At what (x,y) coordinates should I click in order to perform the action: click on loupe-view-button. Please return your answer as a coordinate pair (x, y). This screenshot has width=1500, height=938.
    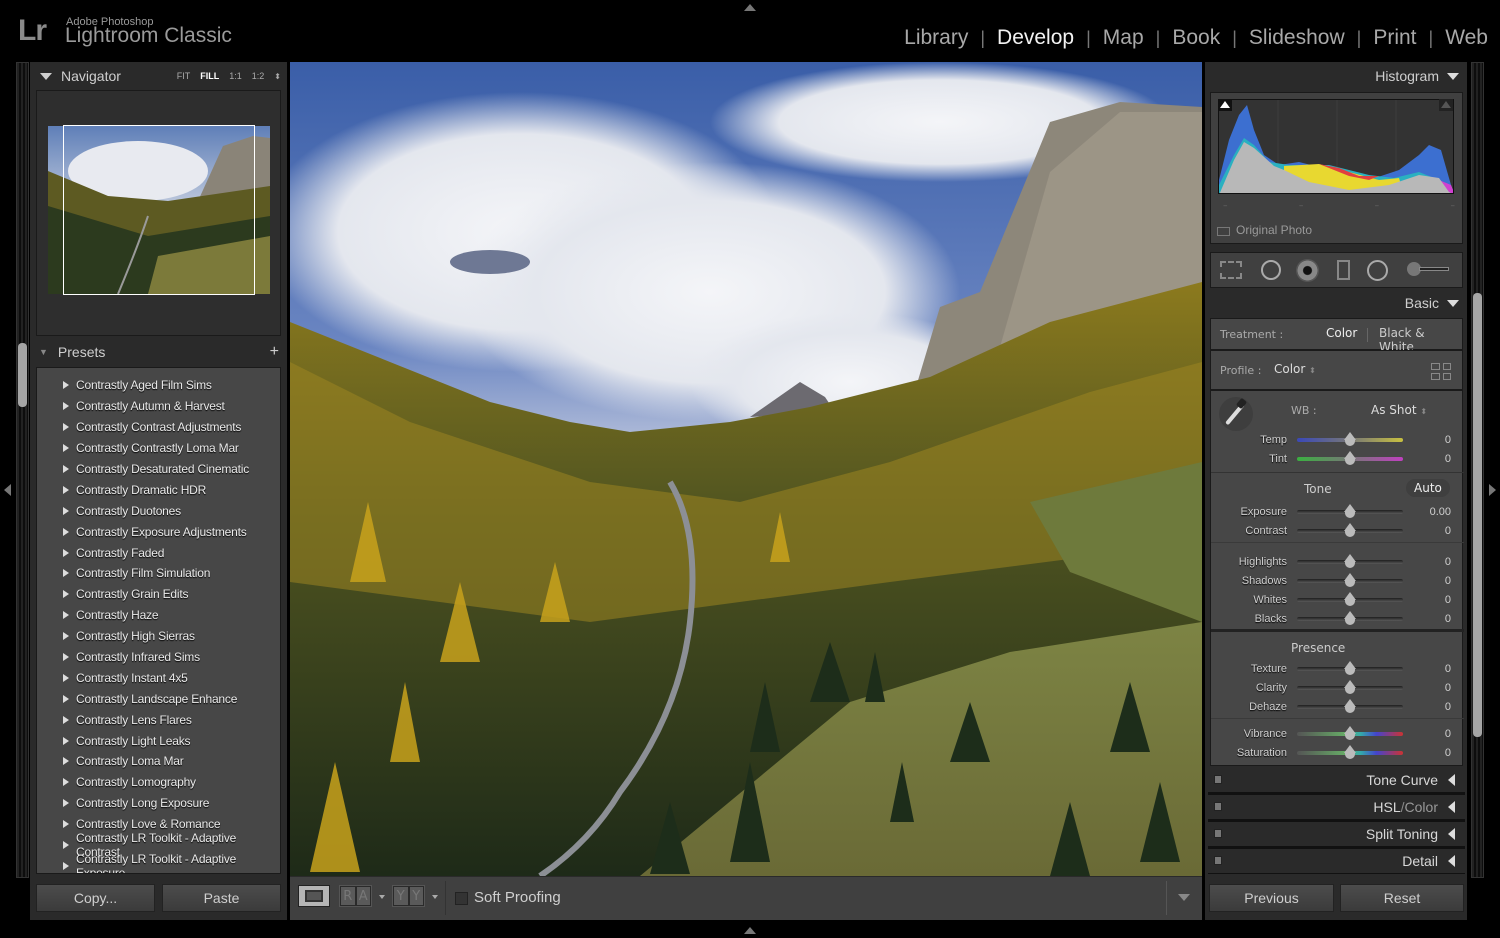
    Looking at the image, I should click on (314, 896).